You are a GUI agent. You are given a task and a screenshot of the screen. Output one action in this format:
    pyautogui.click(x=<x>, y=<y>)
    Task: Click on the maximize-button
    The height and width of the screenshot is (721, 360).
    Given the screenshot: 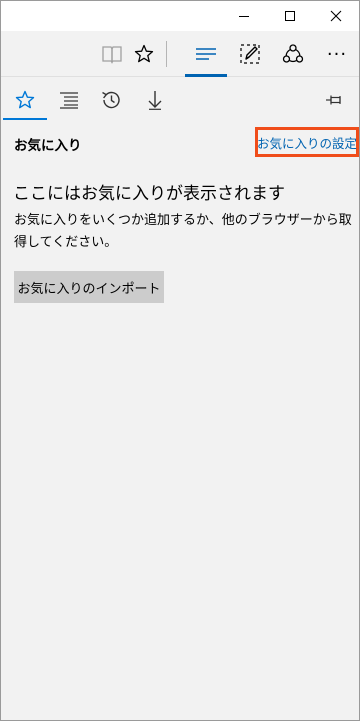 What is the action you would take?
    pyautogui.click(x=290, y=16)
    